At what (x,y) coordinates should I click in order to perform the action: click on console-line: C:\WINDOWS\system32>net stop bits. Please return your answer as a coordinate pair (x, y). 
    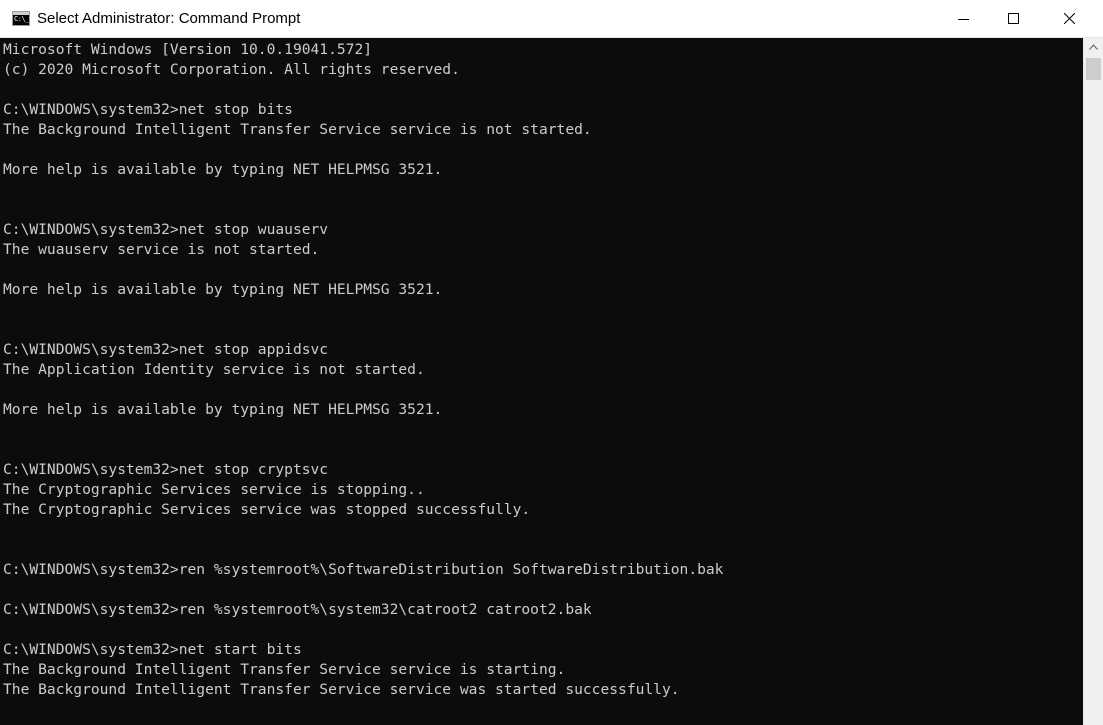
    Looking at the image, I should click on (148, 109).